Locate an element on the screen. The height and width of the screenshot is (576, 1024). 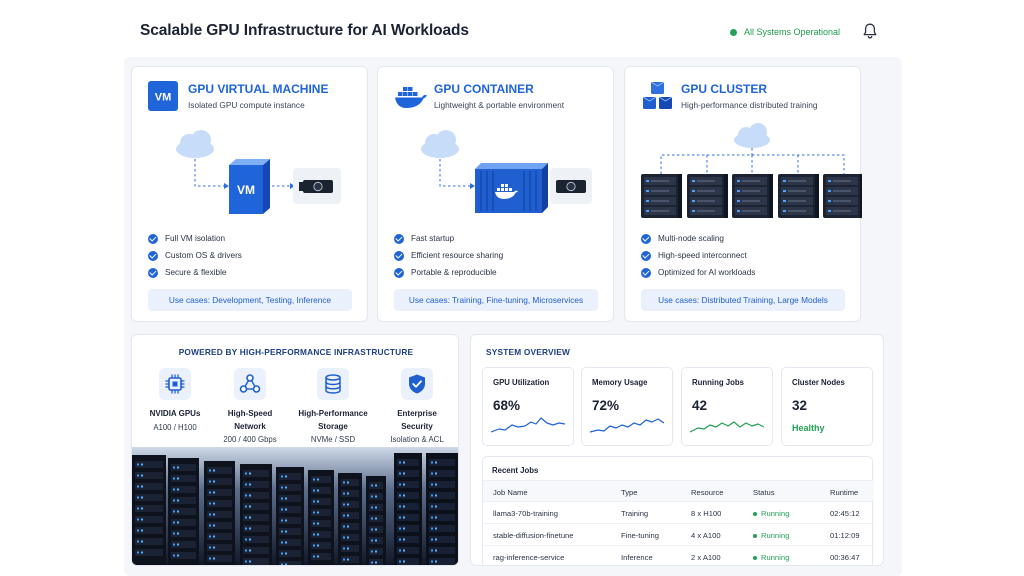
feature-item: High-speed interconnect is located at coordinates (698, 255).